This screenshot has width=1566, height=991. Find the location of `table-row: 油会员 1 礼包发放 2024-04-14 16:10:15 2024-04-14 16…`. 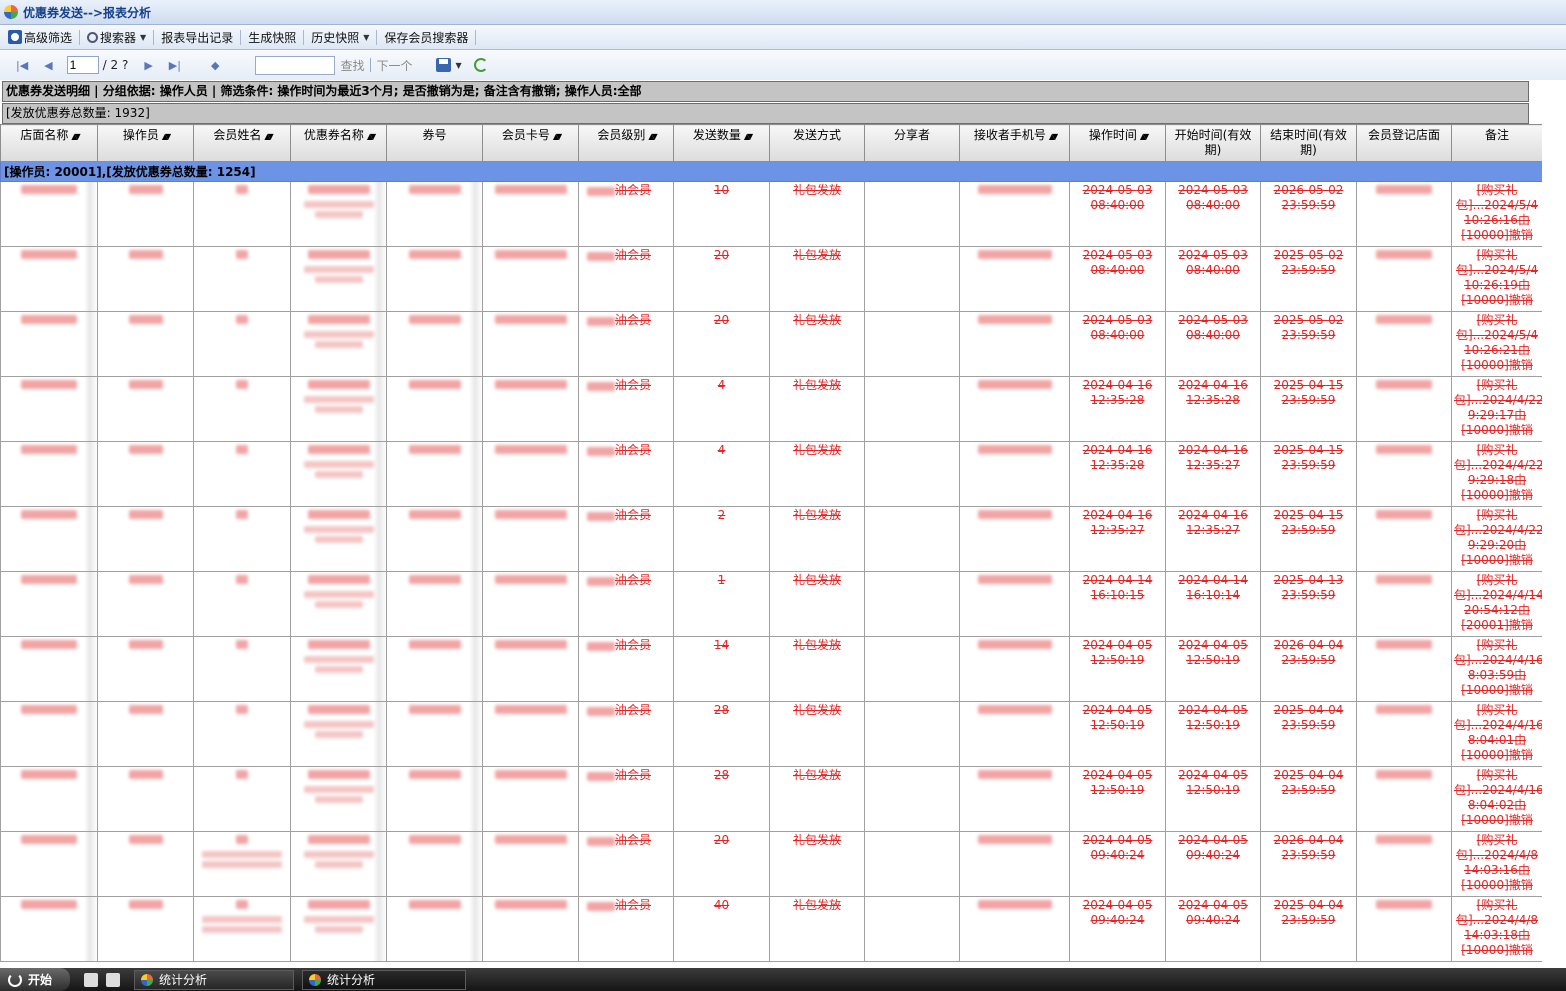

table-row: 油会员 1 礼包发放 2024-04-14 16:10:15 2024-04-14 16… is located at coordinates (771, 604).